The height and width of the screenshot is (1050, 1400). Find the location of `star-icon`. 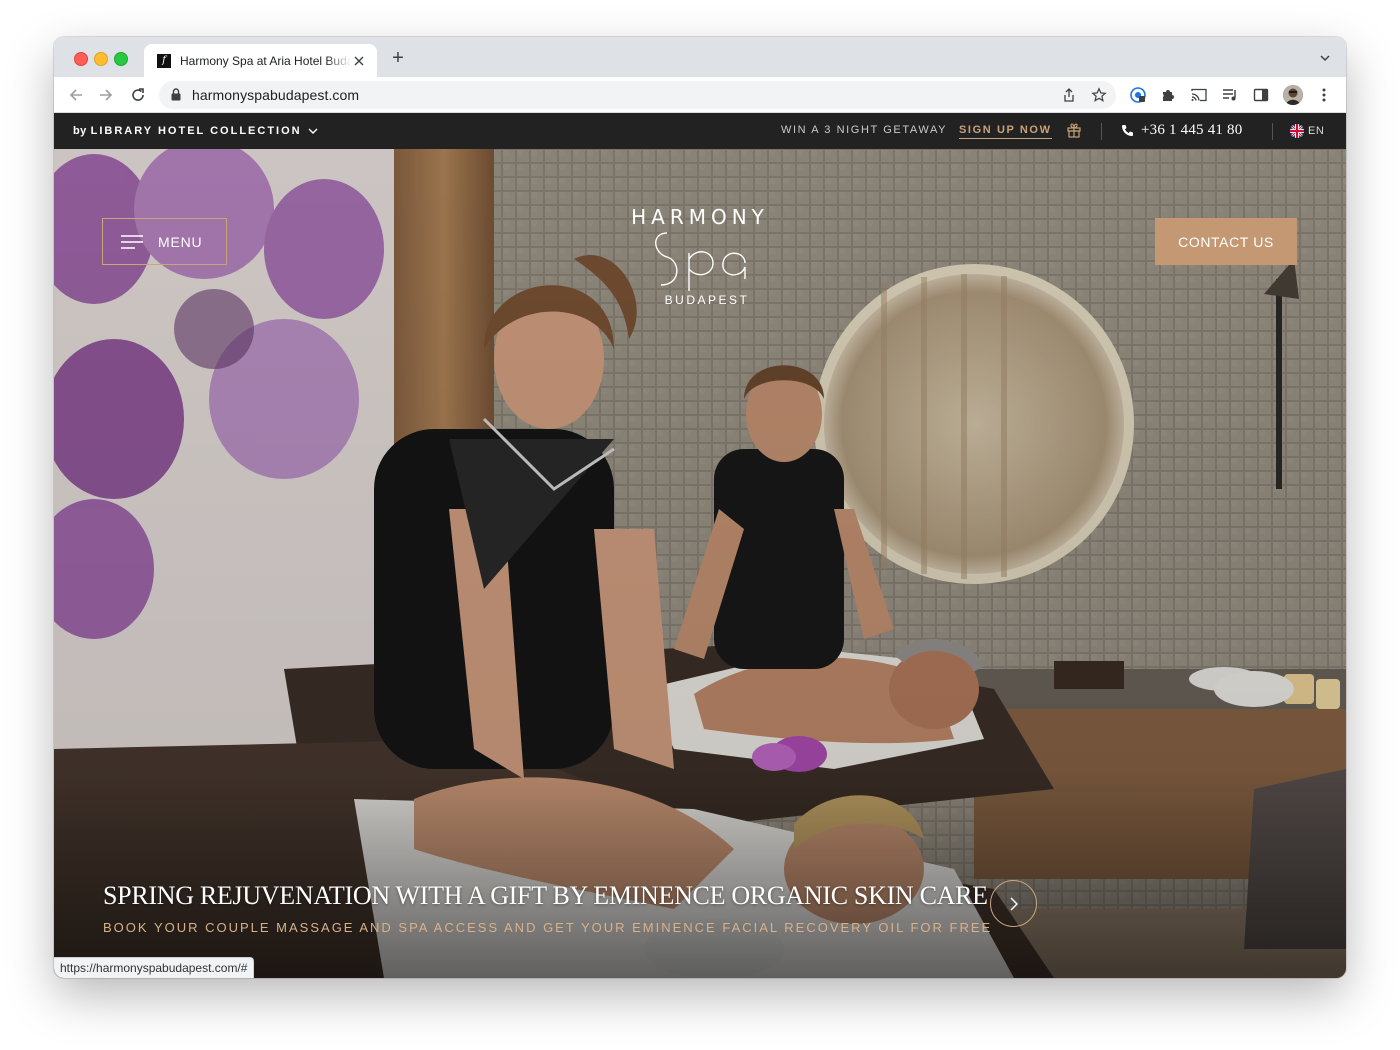

star-icon is located at coordinates (1099, 95).